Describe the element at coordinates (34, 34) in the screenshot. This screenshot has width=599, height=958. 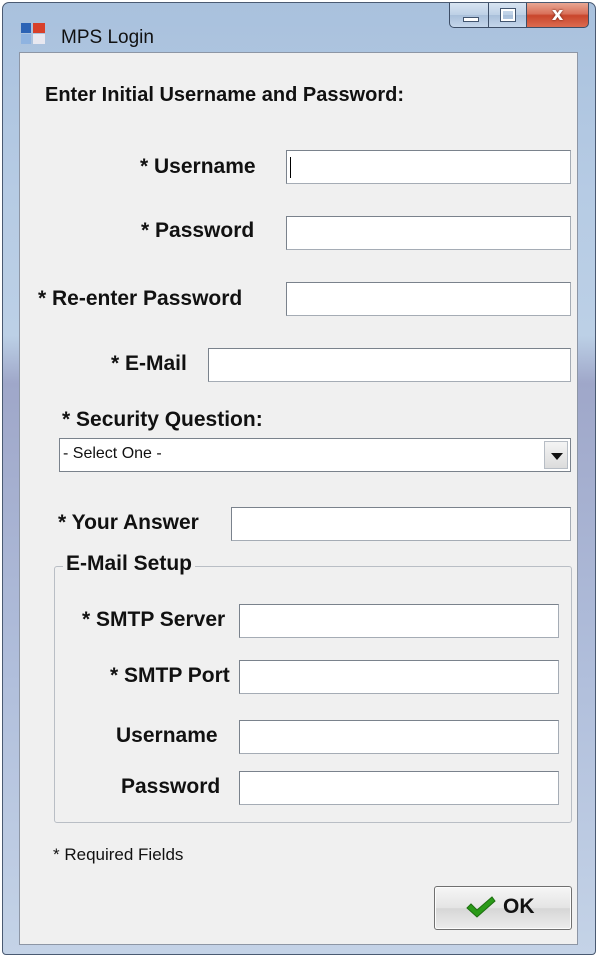
I see `app-icon` at that location.